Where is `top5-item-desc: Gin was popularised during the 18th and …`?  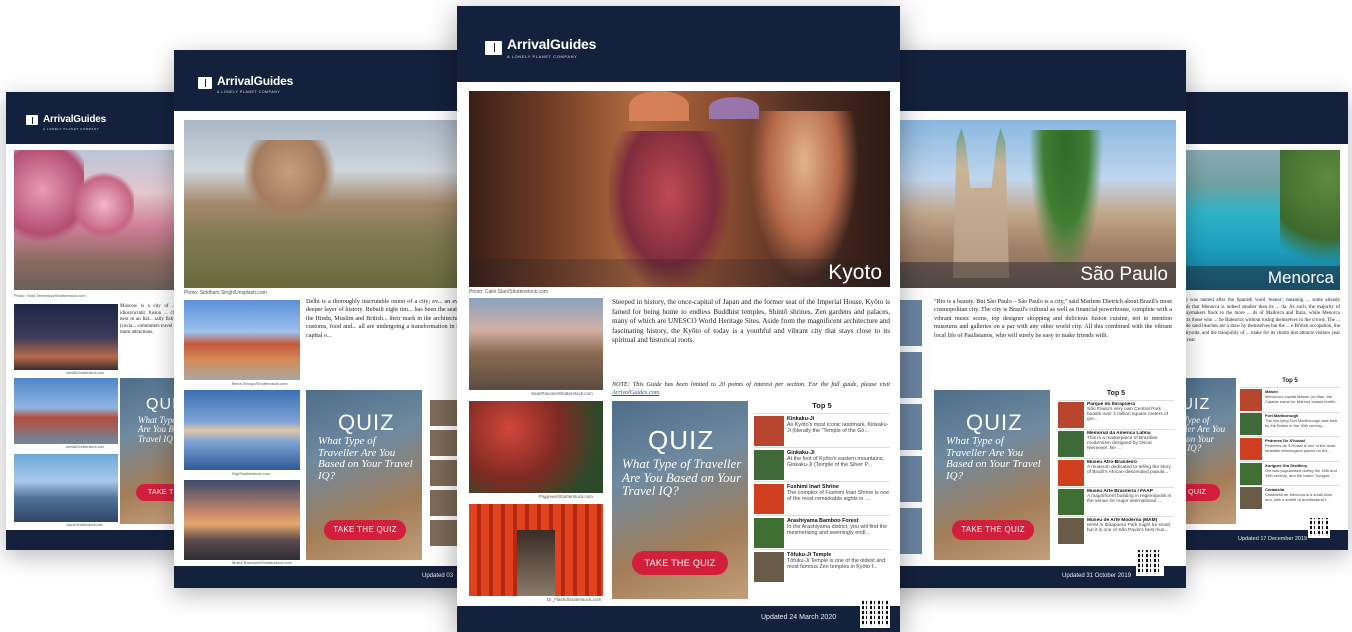
top5-item-desc: Gin was popularised during the 18th and … is located at coordinates (1301, 472).